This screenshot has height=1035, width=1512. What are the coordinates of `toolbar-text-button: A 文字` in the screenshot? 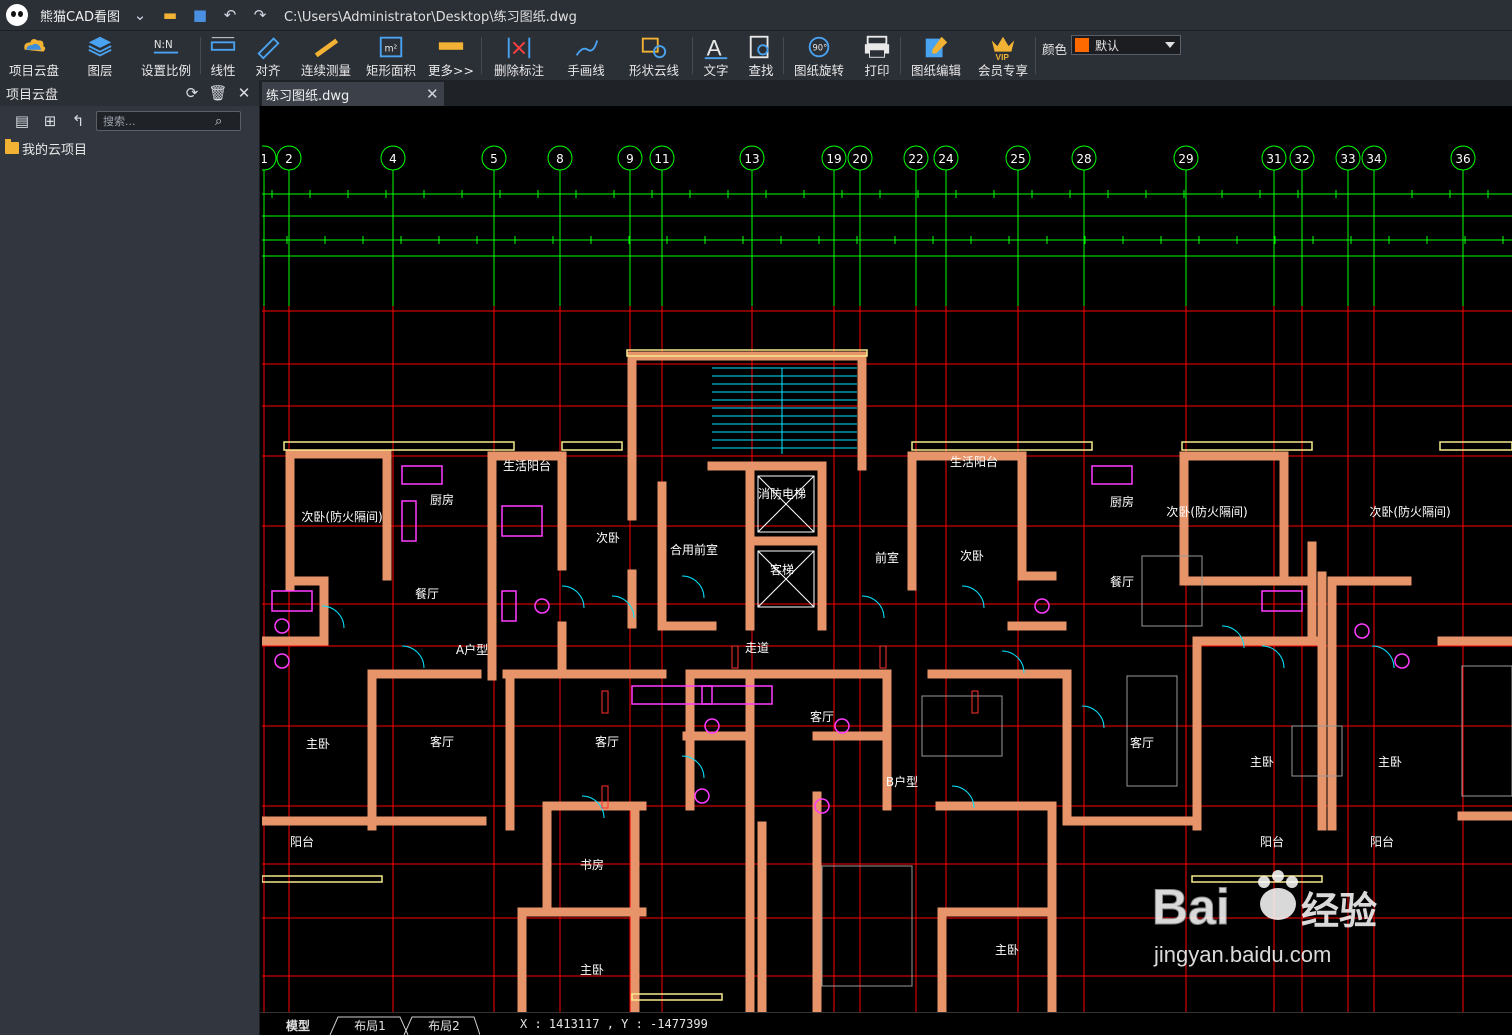 It's located at (716, 55).